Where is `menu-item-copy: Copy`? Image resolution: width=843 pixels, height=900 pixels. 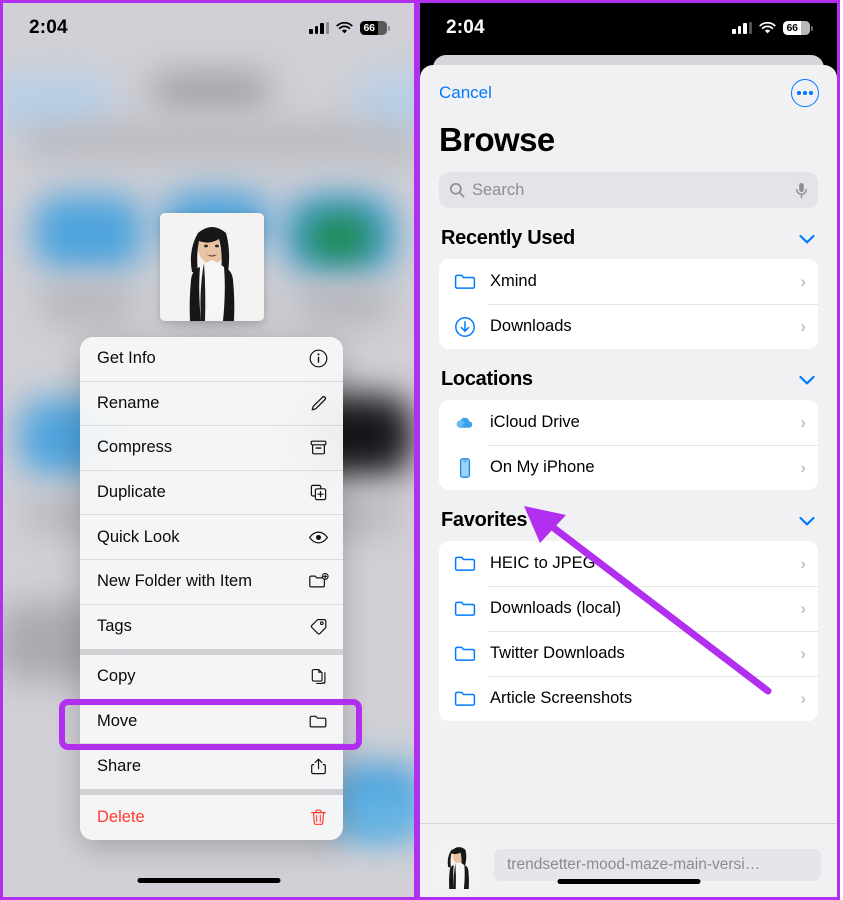 menu-item-copy: Copy is located at coordinates (211, 677).